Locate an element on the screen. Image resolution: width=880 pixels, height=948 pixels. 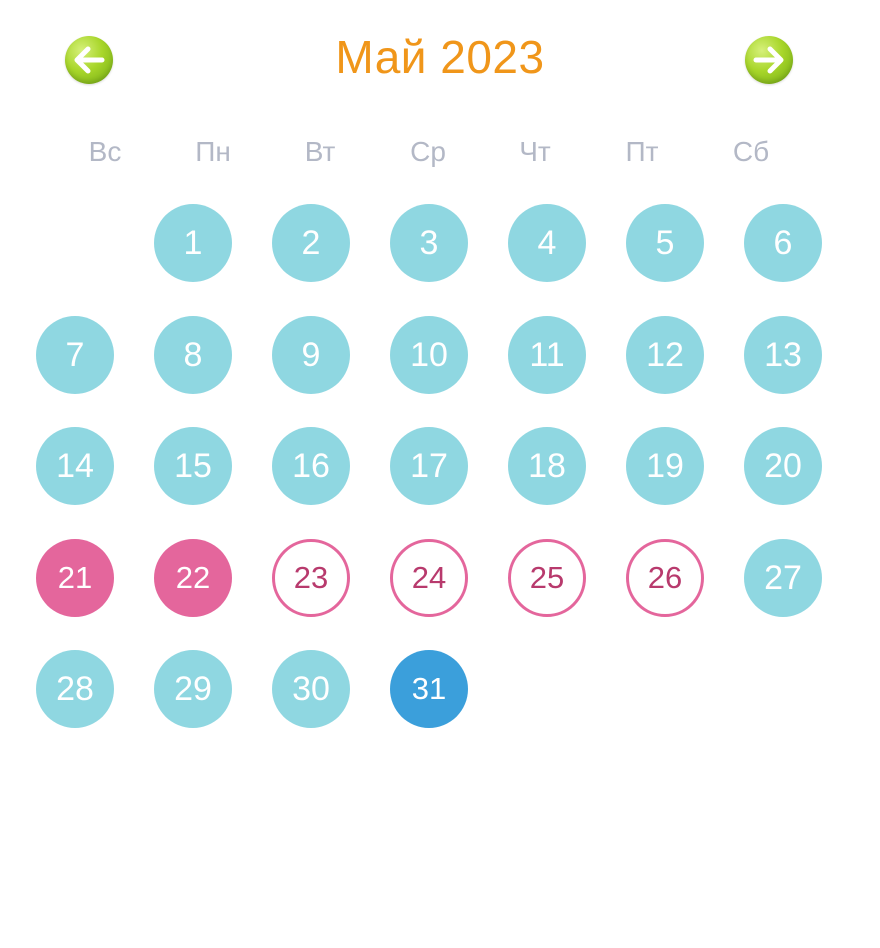
day-cell: 4 is located at coordinates (547, 243).